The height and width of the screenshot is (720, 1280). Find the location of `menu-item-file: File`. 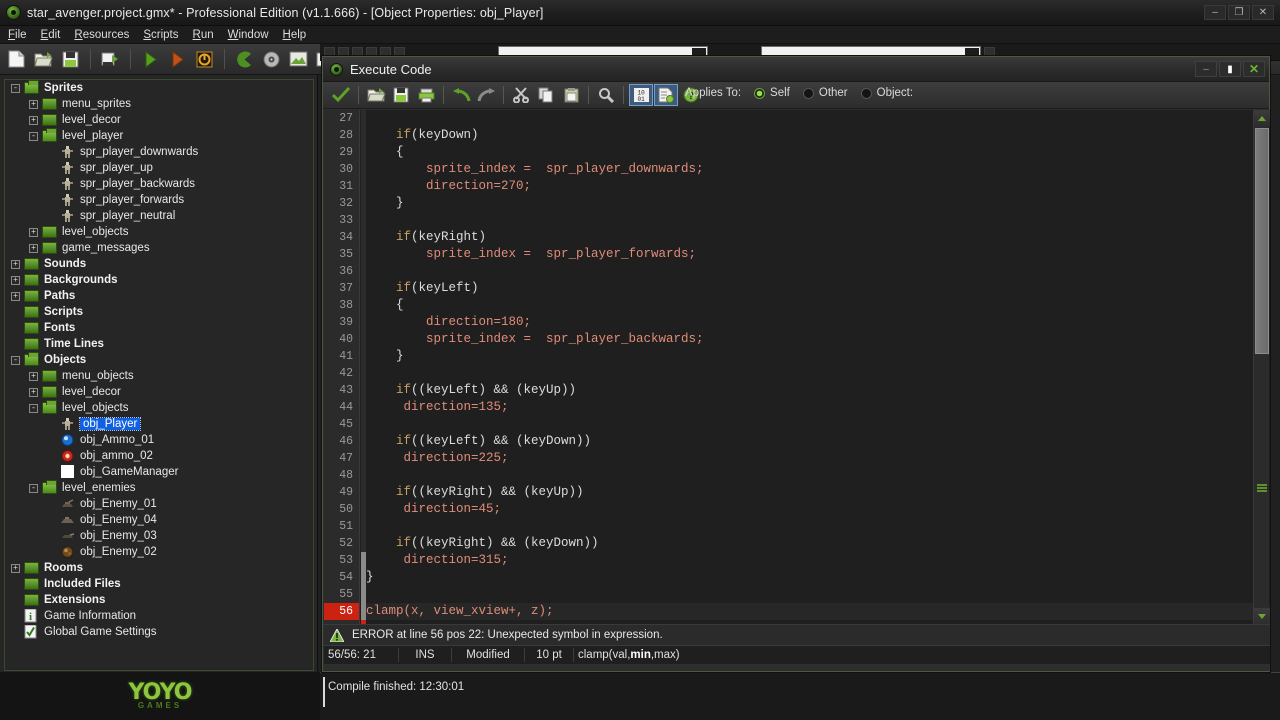

menu-item-file: File is located at coordinates (17, 35).